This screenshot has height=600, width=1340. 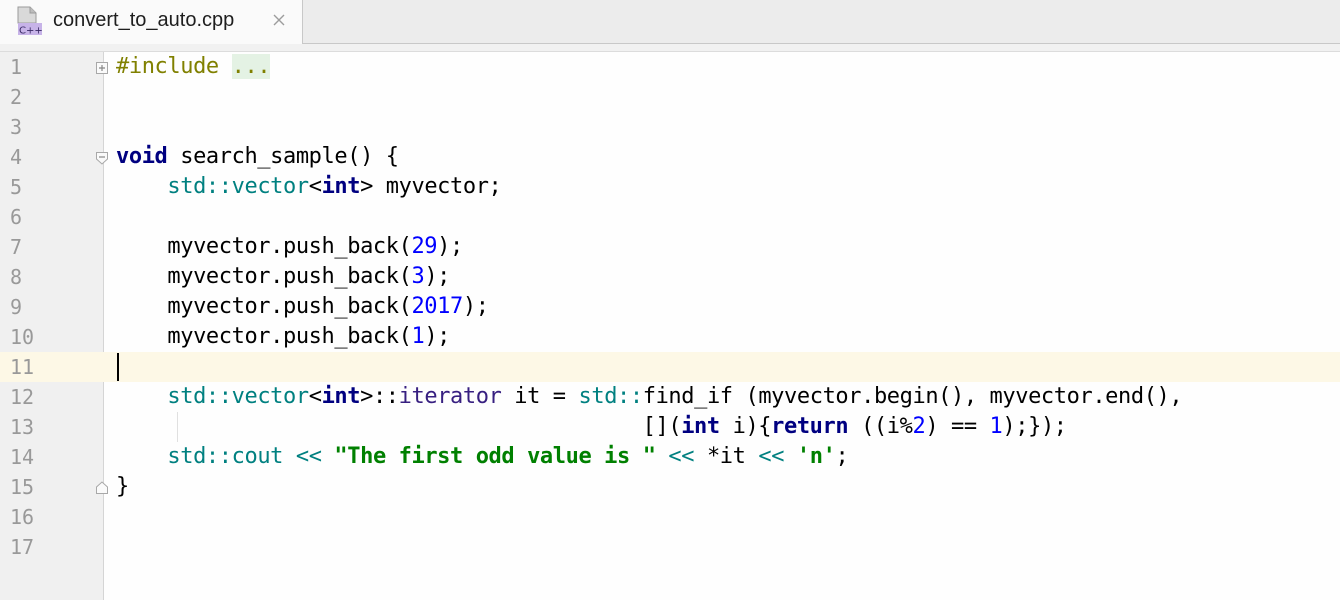 What do you see at coordinates (16, 277) in the screenshot?
I see `line-number: 8` at bounding box center [16, 277].